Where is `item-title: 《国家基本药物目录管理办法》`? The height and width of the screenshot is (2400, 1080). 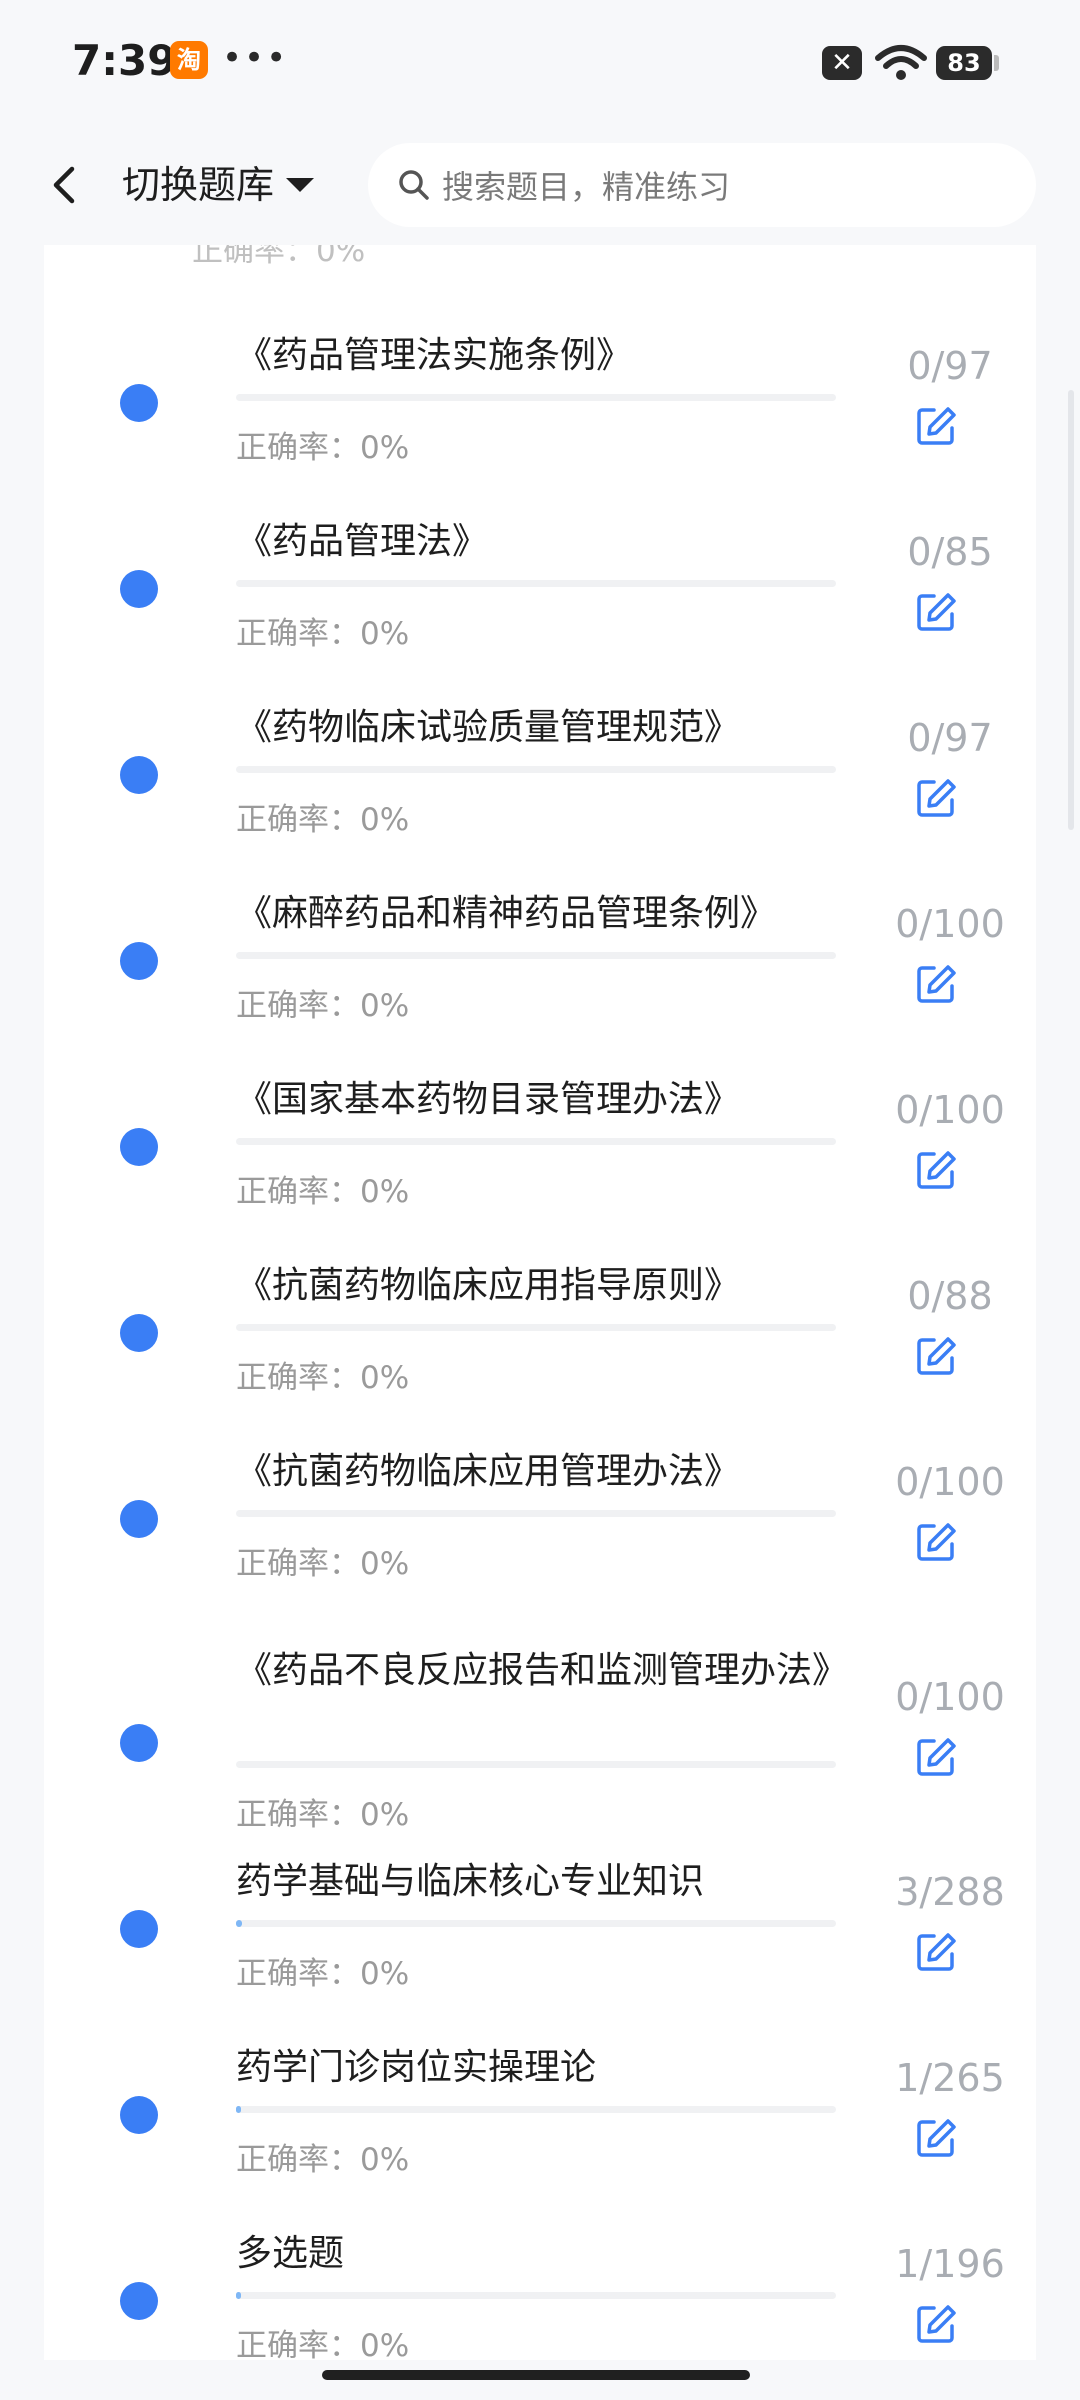 item-title: 《国家基本药物目录管理办法》 is located at coordinates (488, 1099).